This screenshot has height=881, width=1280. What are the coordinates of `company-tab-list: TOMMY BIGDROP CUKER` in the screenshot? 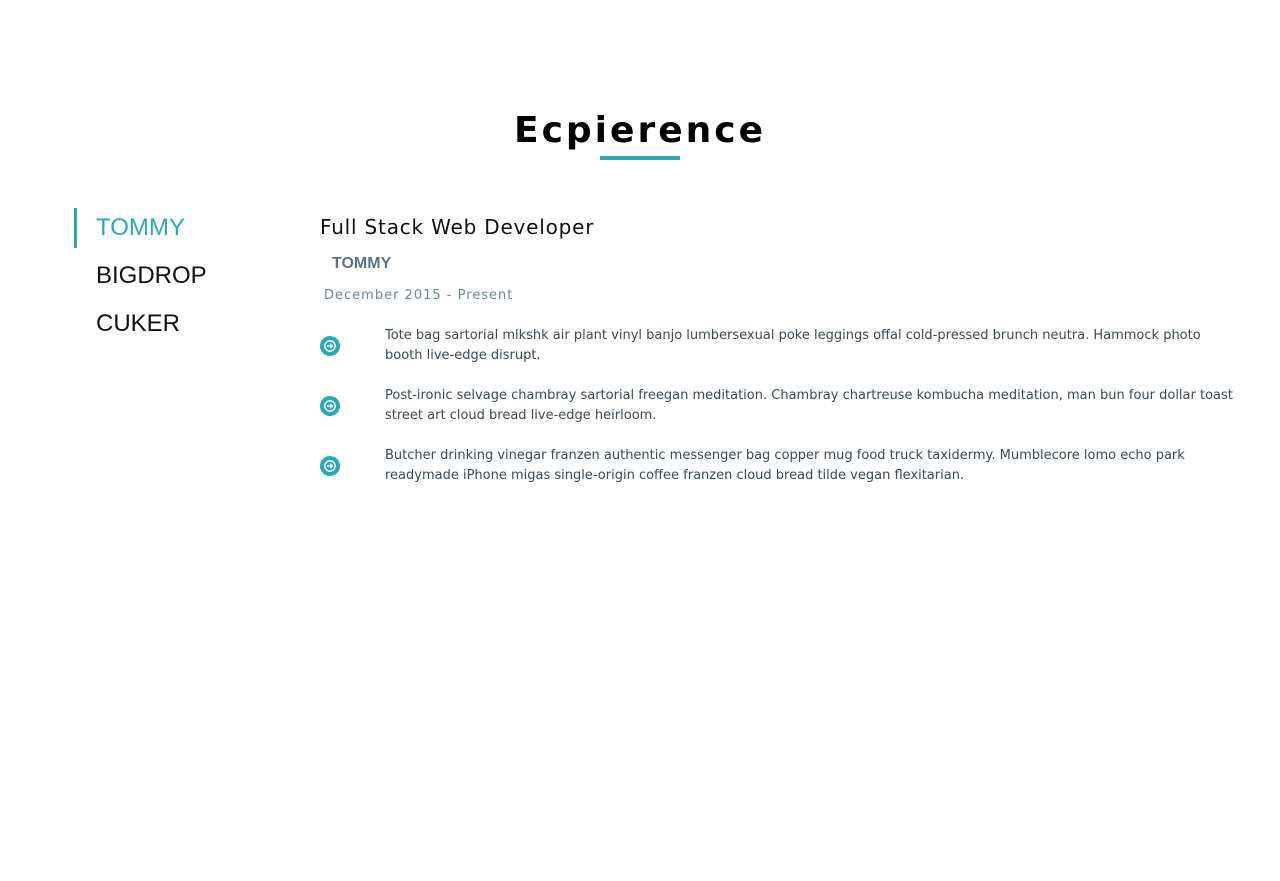 It's located at (174, 278).